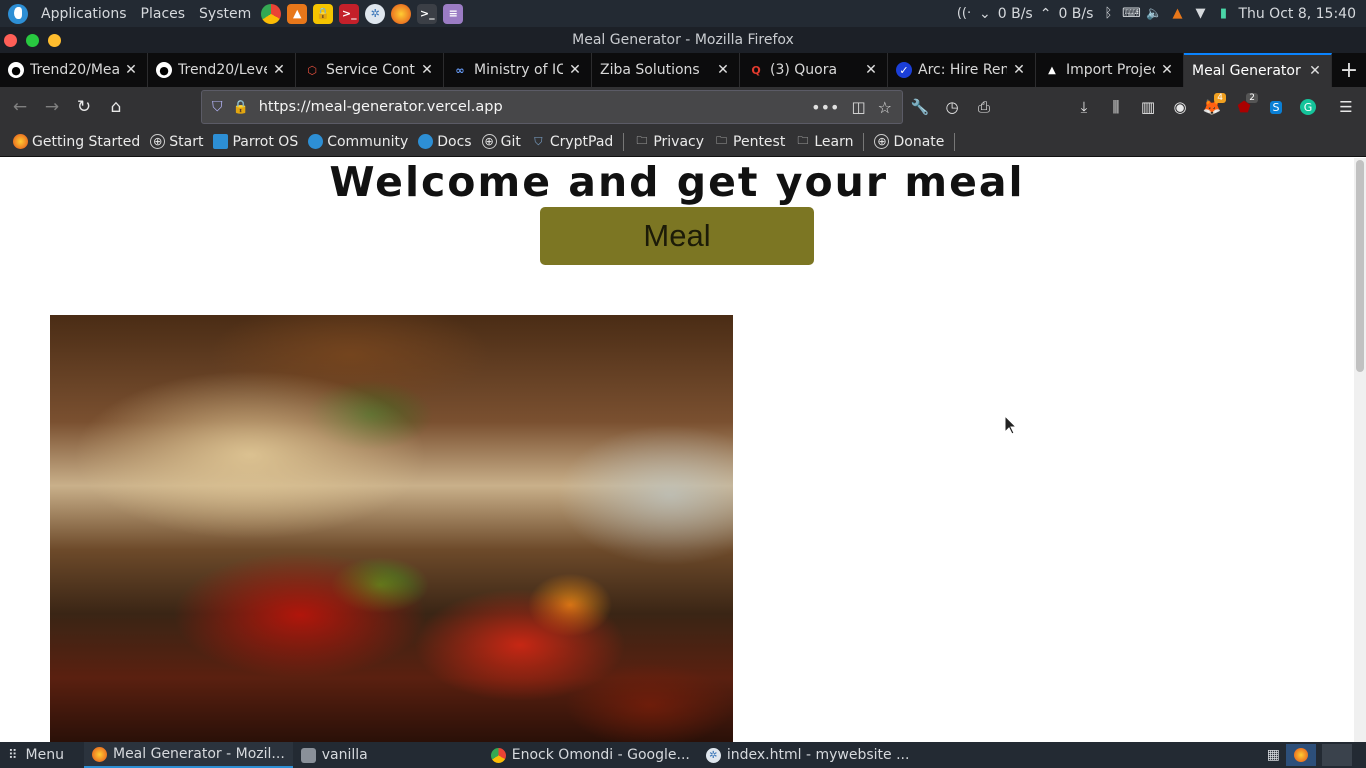 This screenshot has width=1366, height=768. What do you see at coordinates (1110, 70) in the screenshot?
I see `tab-import-project: ▲ Import Projec ✕` at bounding box center [1110, 70].